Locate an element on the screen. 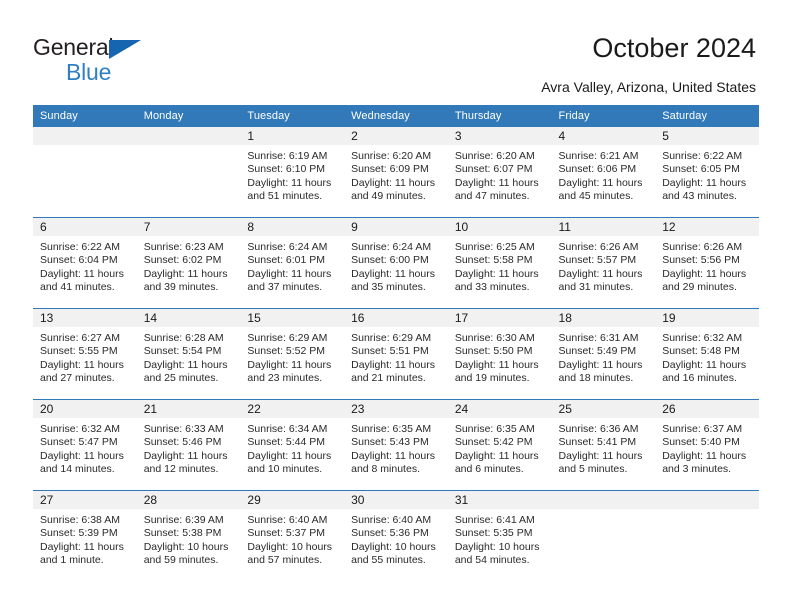  daylight-text-line2: and 27 minutes. is located at coordinates (77, 378).